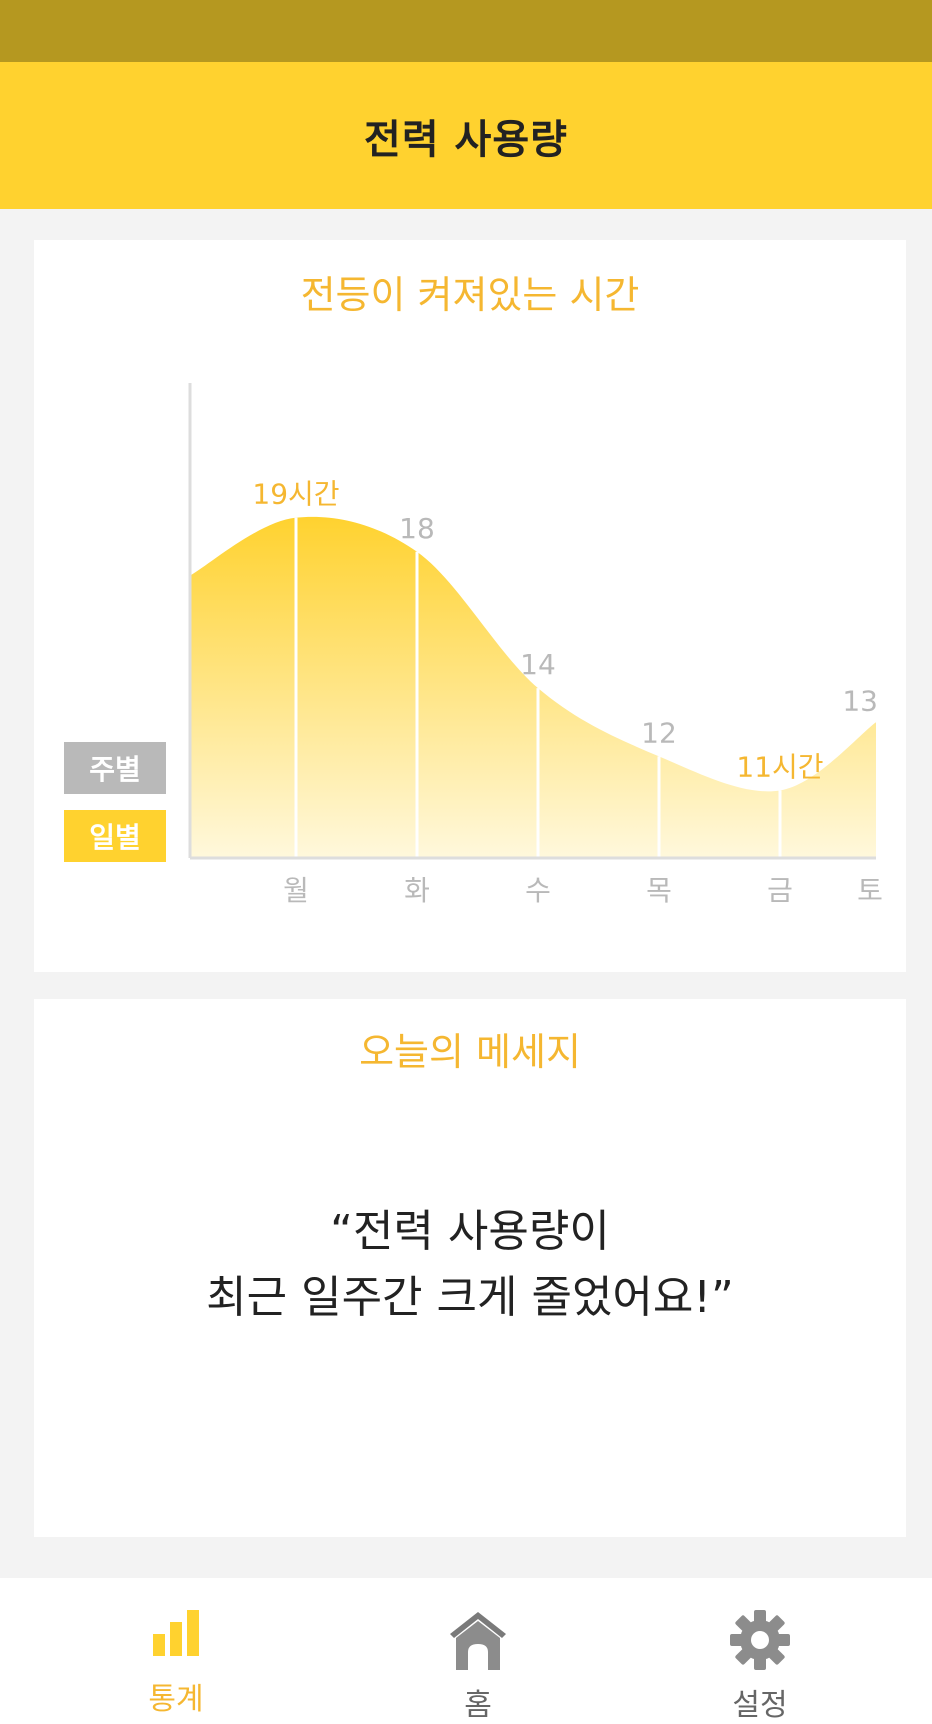  What do you see at coordinates (466, 31) in the screenshot?
I see `status-bar` at bounding box center [466, 31].